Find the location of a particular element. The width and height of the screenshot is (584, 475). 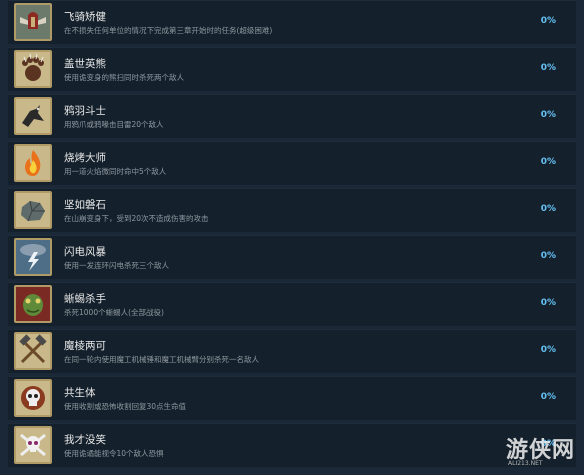

skull-crossbones-icon is located at coordinates (33, 445).